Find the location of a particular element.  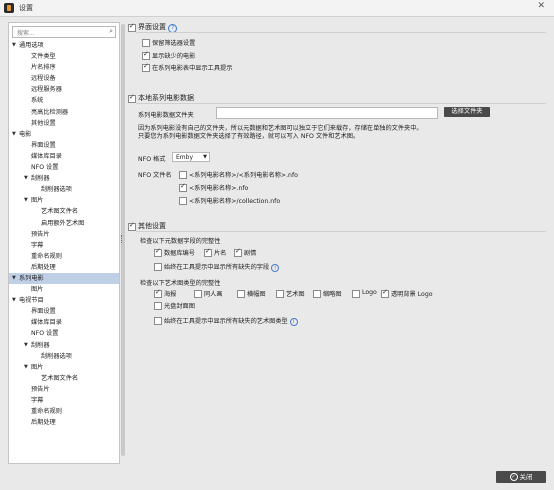

sidebar-item-label: 片名排序 is located at coordinates (43, 68).